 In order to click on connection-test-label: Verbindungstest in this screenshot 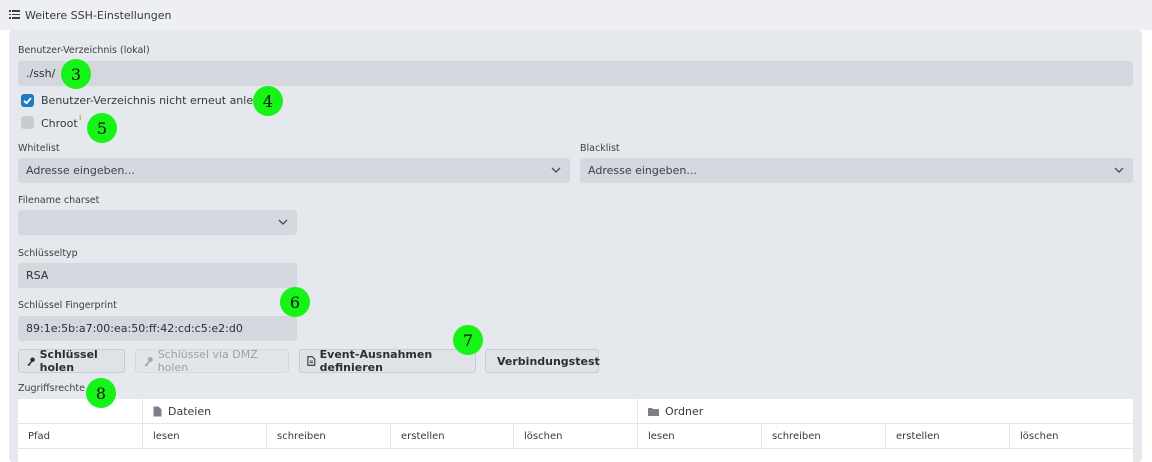, I will do `click(548, 361)`.